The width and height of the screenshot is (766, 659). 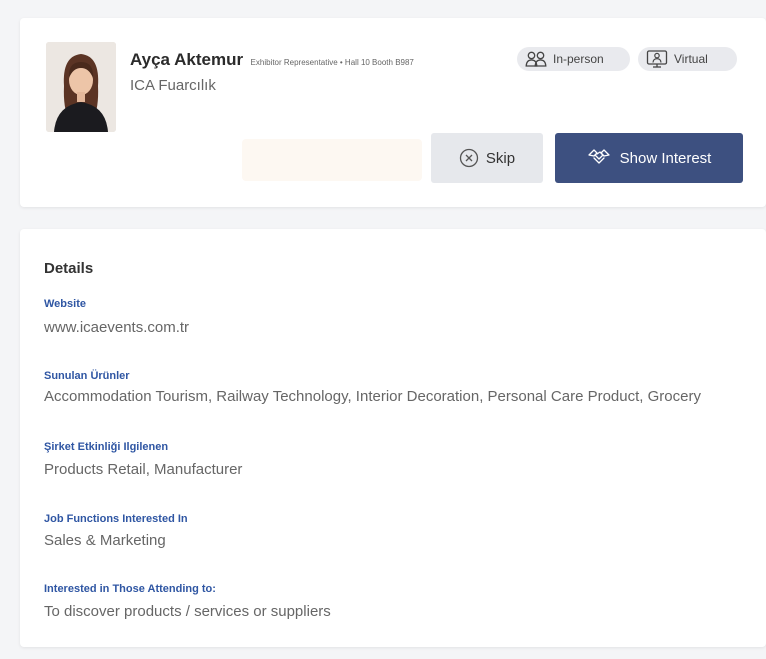 What do you see at coordinates (665, 158) in the screenshot?
I see `show-interest-label: Show Interest` at bounding box center [665, 158].